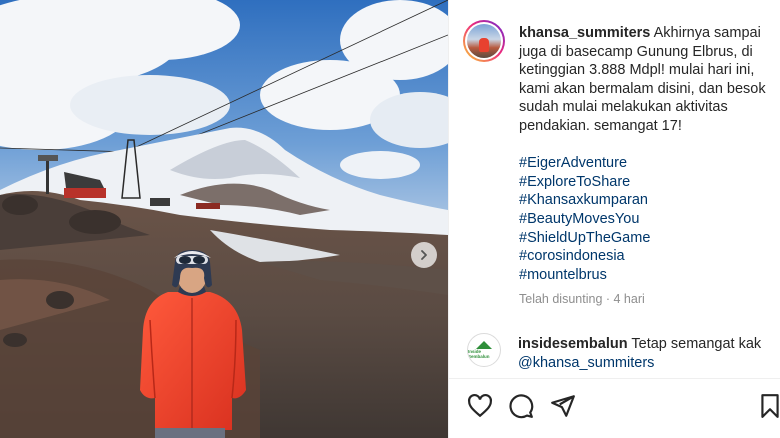 This screenshot has width=780, height=438. Describe the element at coordinates (480, 406) in the screenshot. I see `like-heart-icon` at that location.